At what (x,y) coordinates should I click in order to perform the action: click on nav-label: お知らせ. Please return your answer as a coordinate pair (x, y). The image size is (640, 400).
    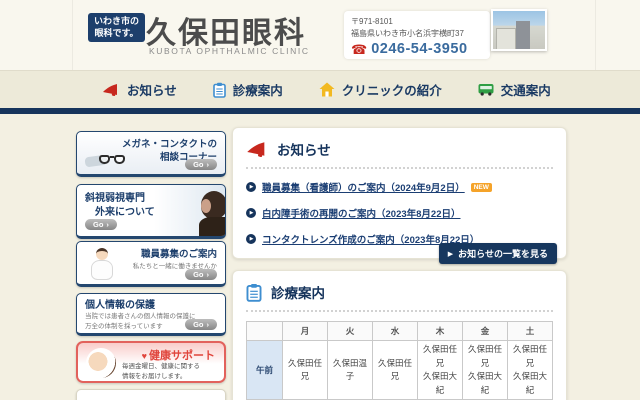
    Looking at the image, I should click on (152, 91).